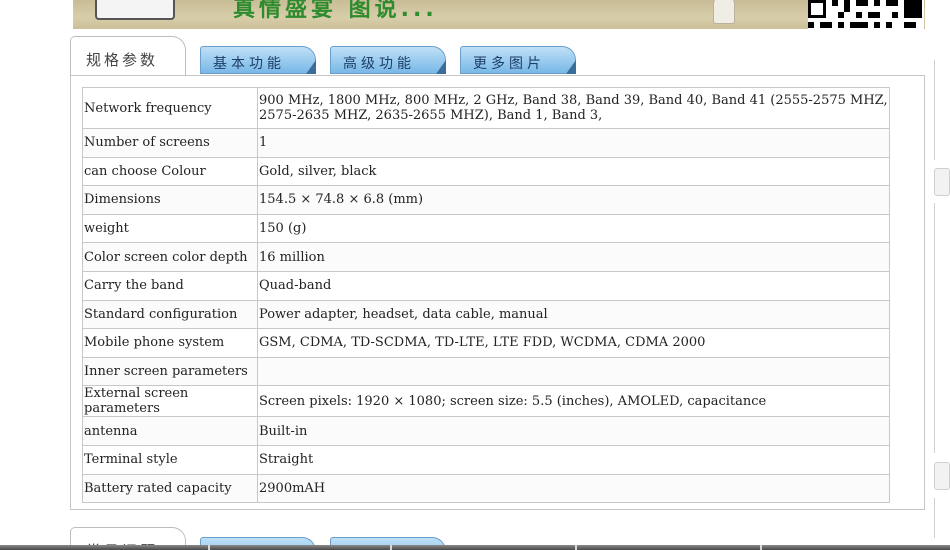 The height and width of the screenshot is (550, 950). What do you see at coordinates (170, 285) in the screenshot?
I see `spec-label: Carry the band` at bounding box center [170, 285].